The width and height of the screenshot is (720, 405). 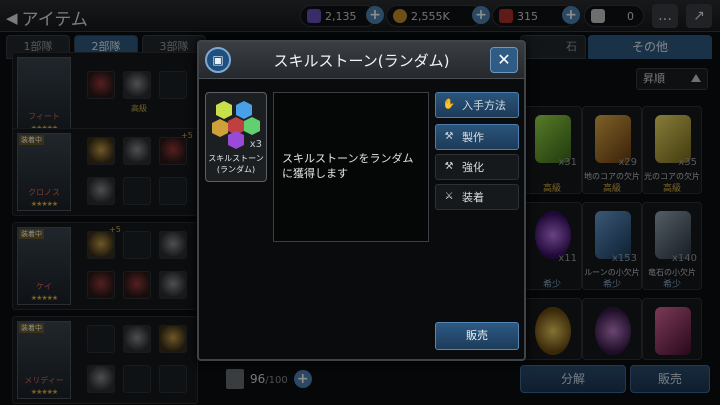 I want to click on modal-title: スキルストーン(ランダム), so click(x=361, y=61).